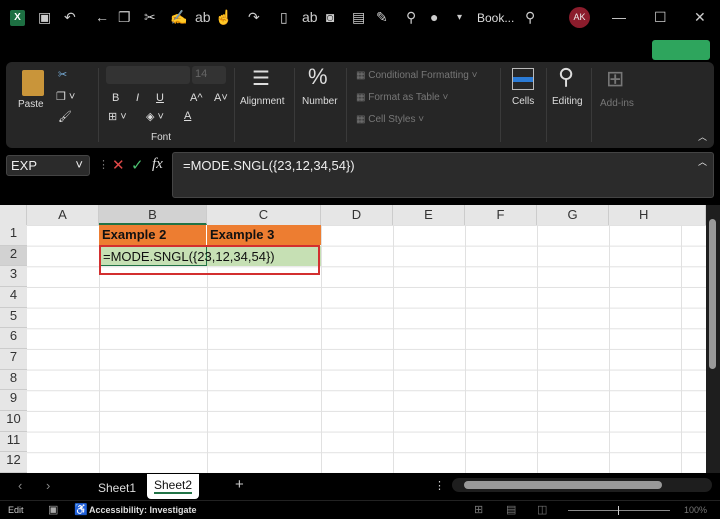  I want to click on column-header-h: H, so click(657, 215).